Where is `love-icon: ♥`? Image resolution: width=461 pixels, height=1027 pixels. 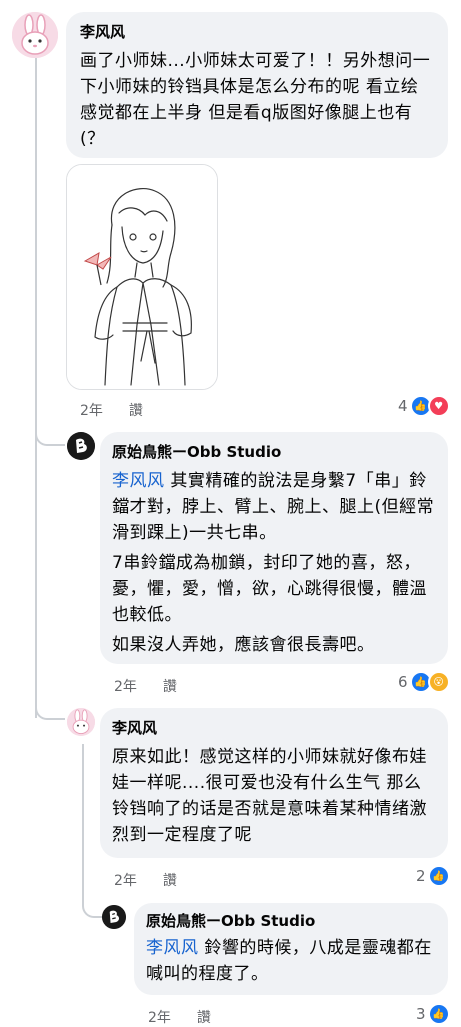 love-icon: ♥ is located at coordinates (438, 406).